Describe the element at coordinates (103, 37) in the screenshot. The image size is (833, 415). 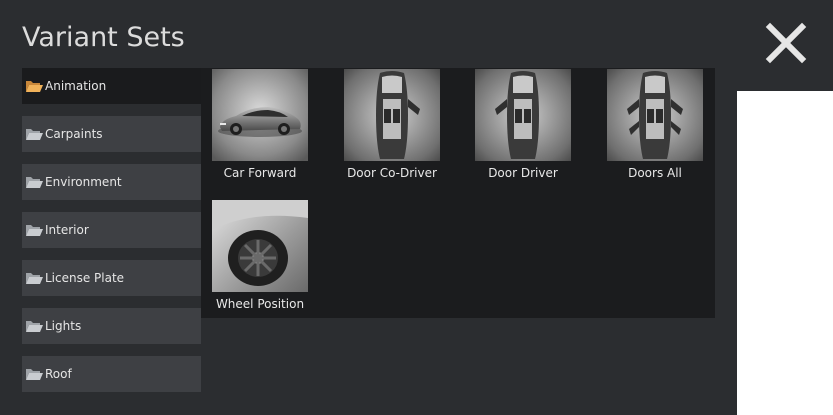
I see `dialog-title: Variant Sets` at that location.